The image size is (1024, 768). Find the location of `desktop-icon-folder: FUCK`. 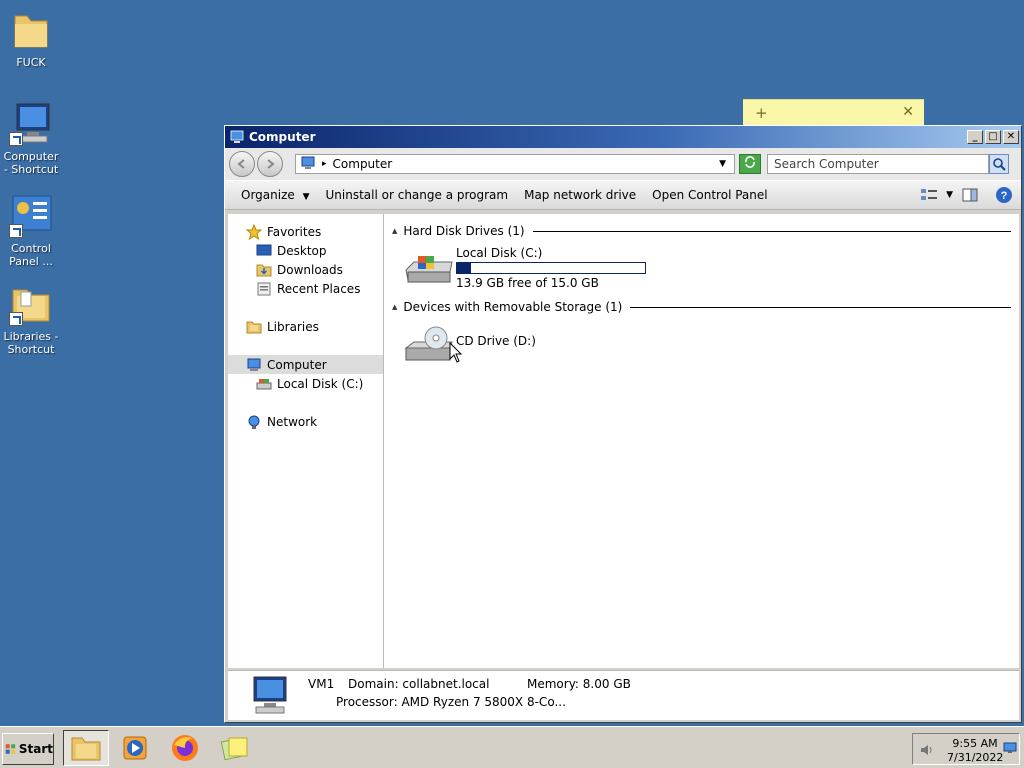

desktop-icon-folder: FUCK is located at coordinates (31, 37).